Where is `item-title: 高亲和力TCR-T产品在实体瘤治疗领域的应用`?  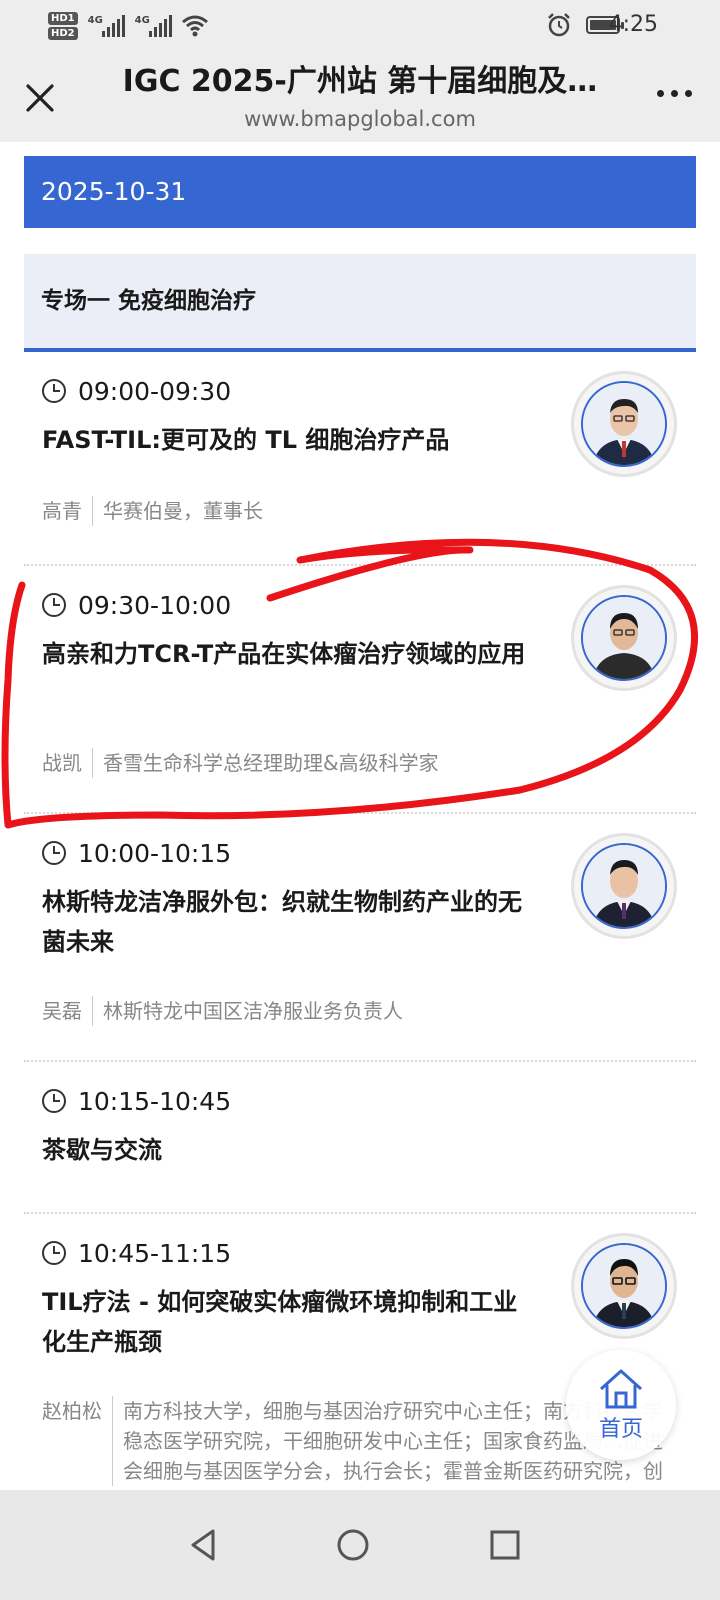 item-title: 高亲和力TCR-T产品在实体瘤治疗领域的应用 is located at coordinates (284, 654).